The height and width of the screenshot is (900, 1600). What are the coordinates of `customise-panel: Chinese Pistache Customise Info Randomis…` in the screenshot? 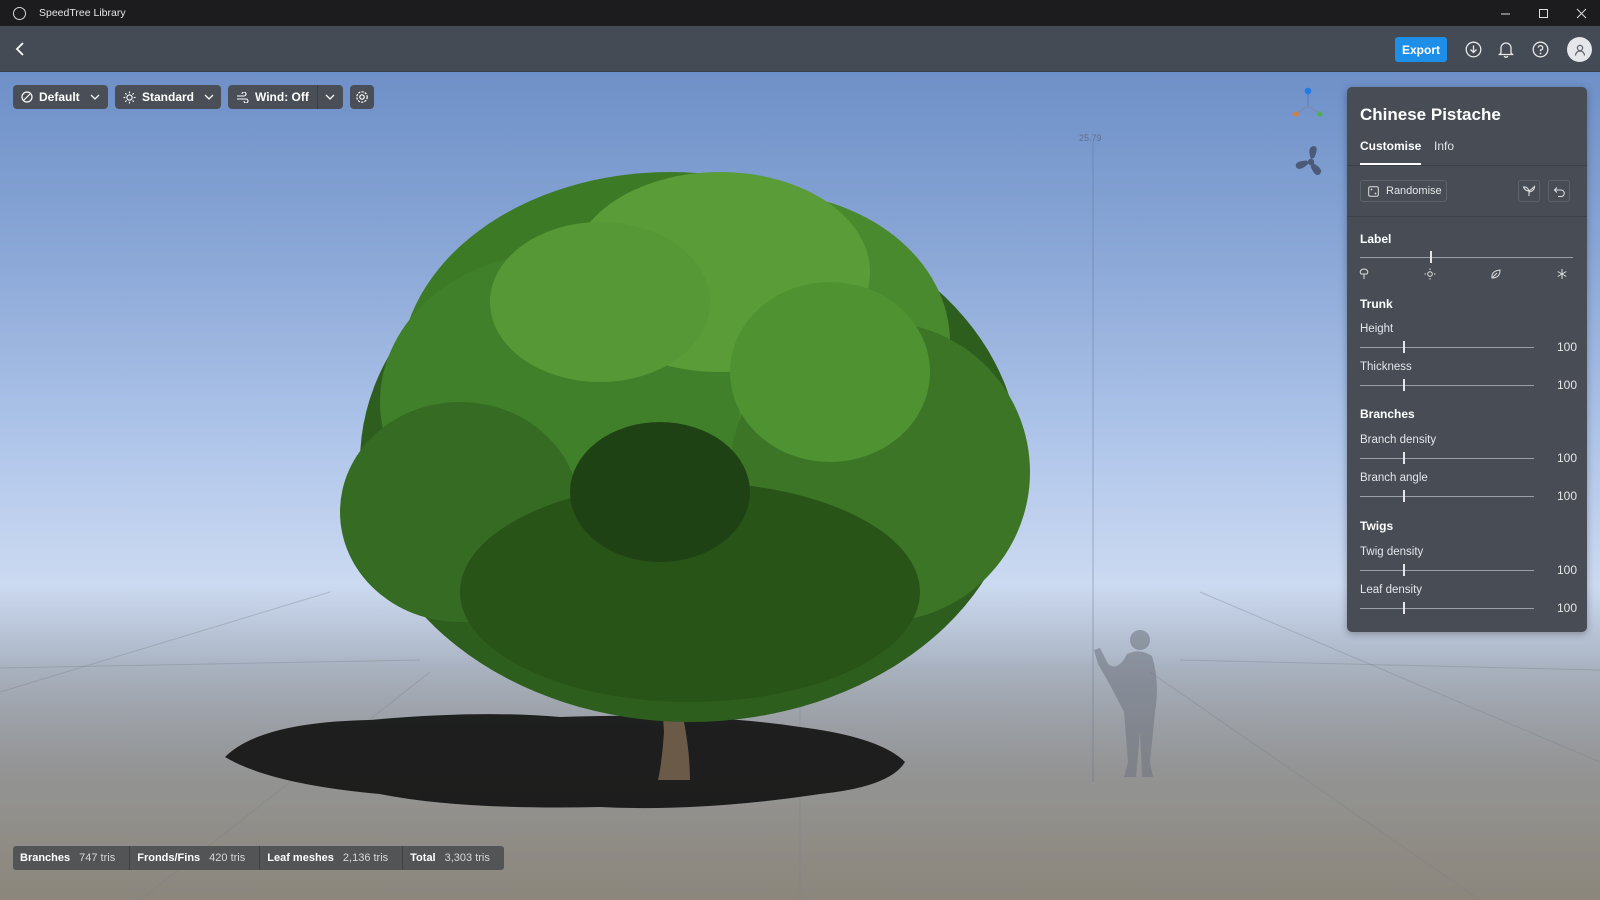 It's located at (1467, 359).